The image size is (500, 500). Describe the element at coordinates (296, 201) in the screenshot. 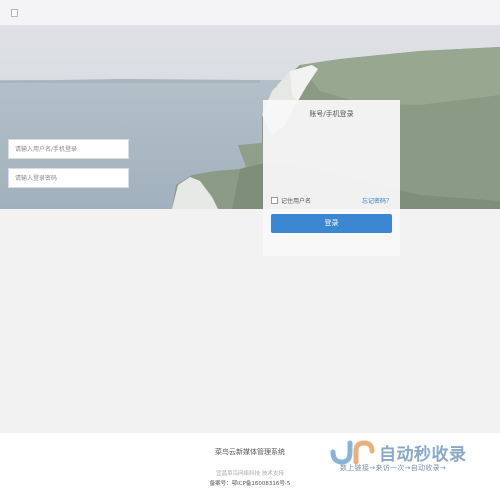

I see `remember-label: 记住用户名` at that location.